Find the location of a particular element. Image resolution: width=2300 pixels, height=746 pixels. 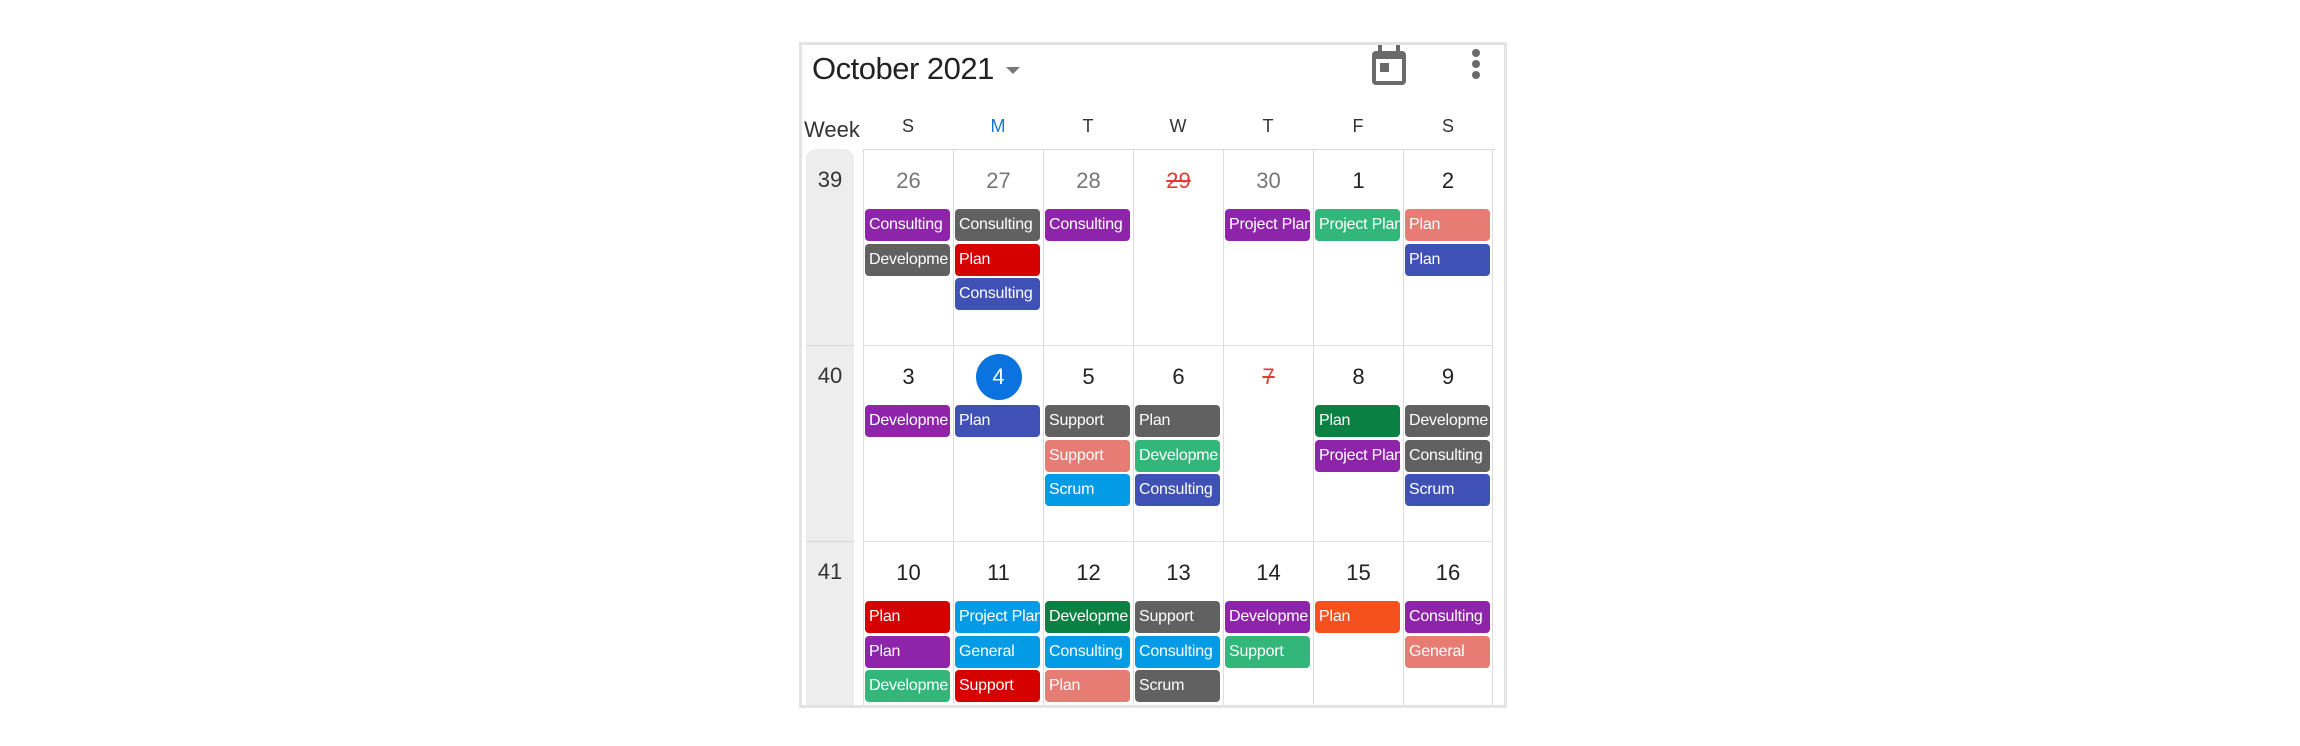

date-label: 29 is located at coordinates (1178, 180).